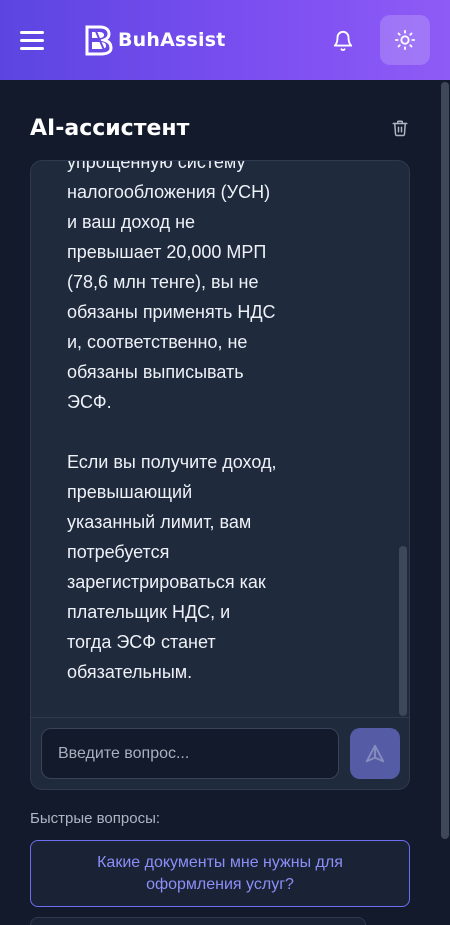 The width and height of the screenshot is (450, 925). I want to click on send-icon, so click(375, 753).